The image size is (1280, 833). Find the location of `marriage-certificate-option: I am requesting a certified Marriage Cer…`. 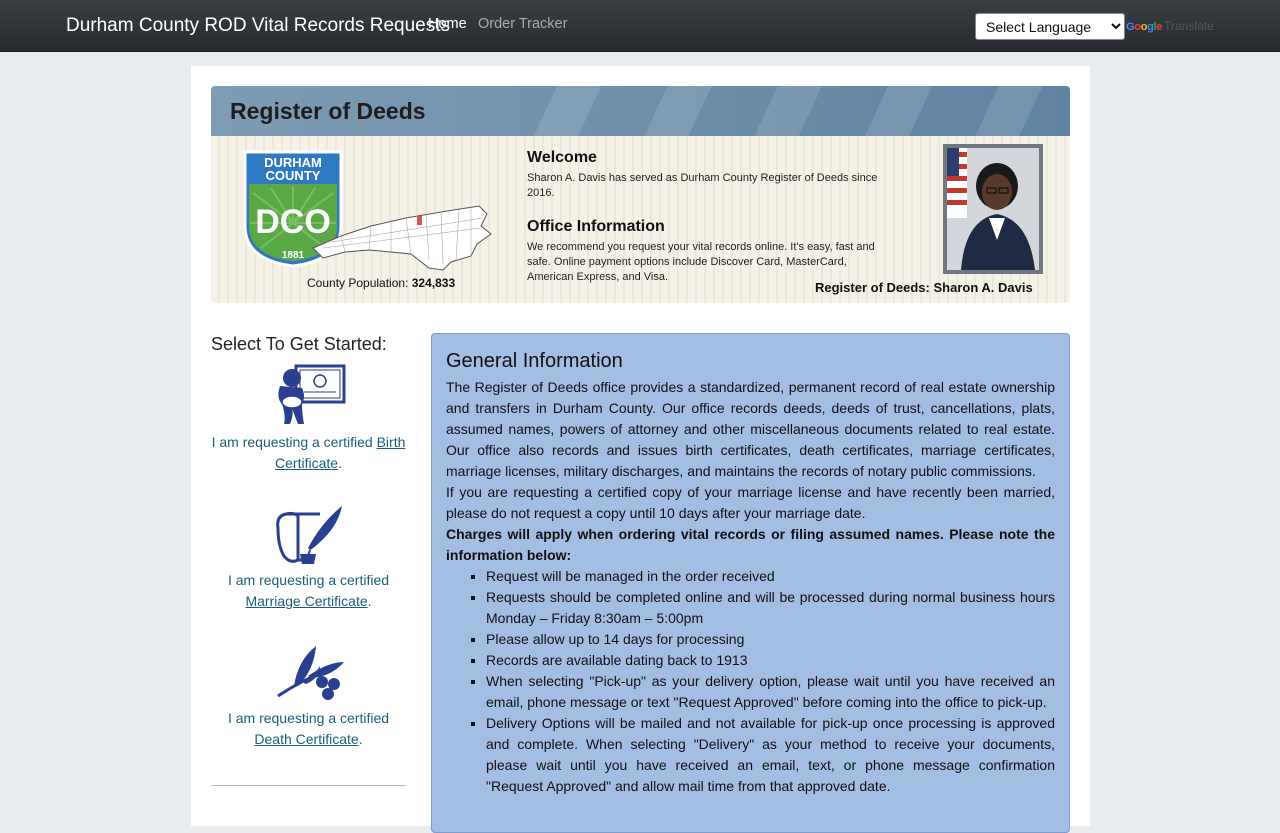

marriage-certificate-option: I am requesting a certified Marriage Cer… is located at coordinates (308, 557).